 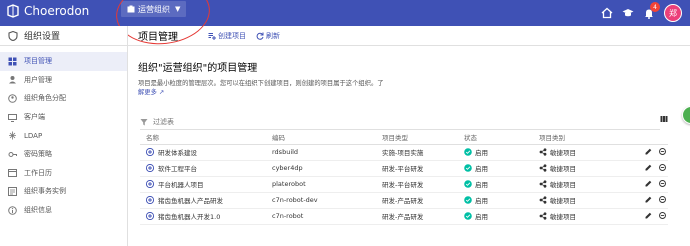 What do you see at coordinates (579, 138) in the screenshot?
I see `header-category: 项目类别` at bounding box center [579, 138].